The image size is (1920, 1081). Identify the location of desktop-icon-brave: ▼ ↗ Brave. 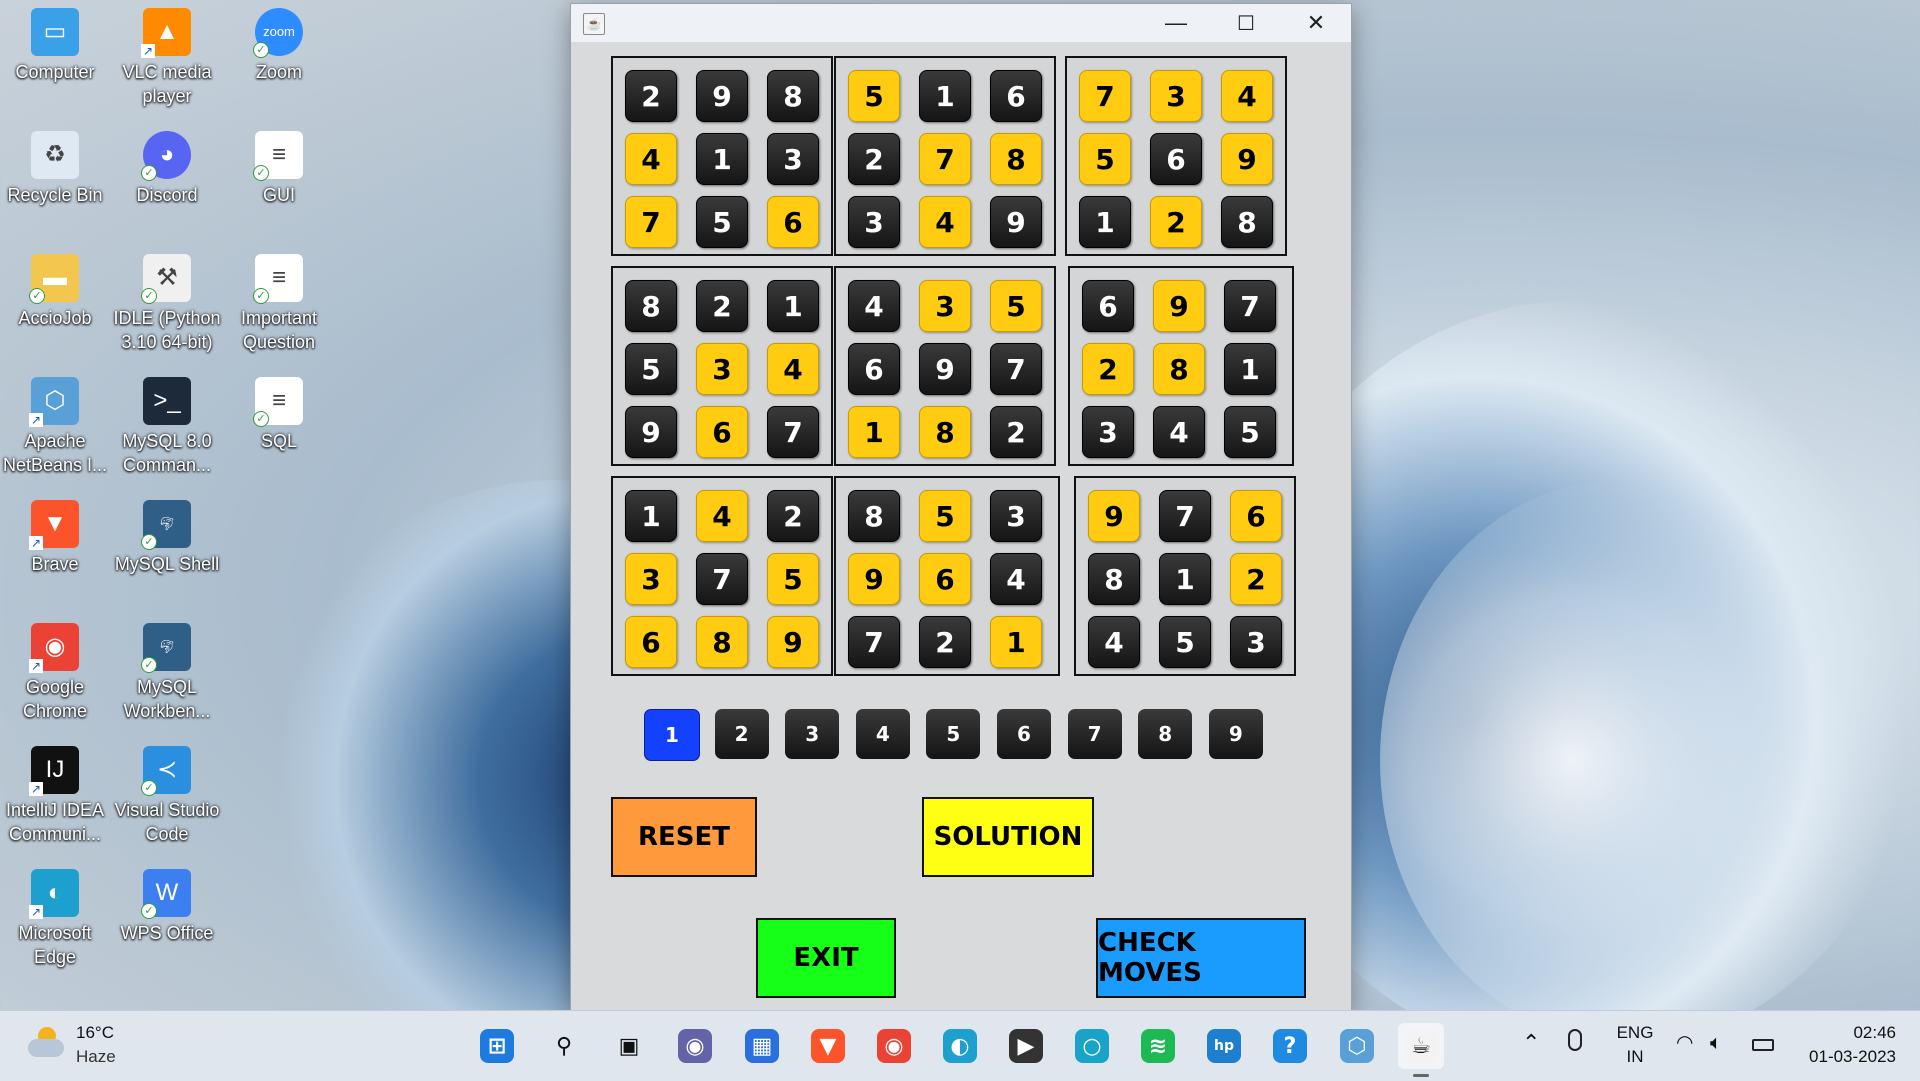
(55, 538).